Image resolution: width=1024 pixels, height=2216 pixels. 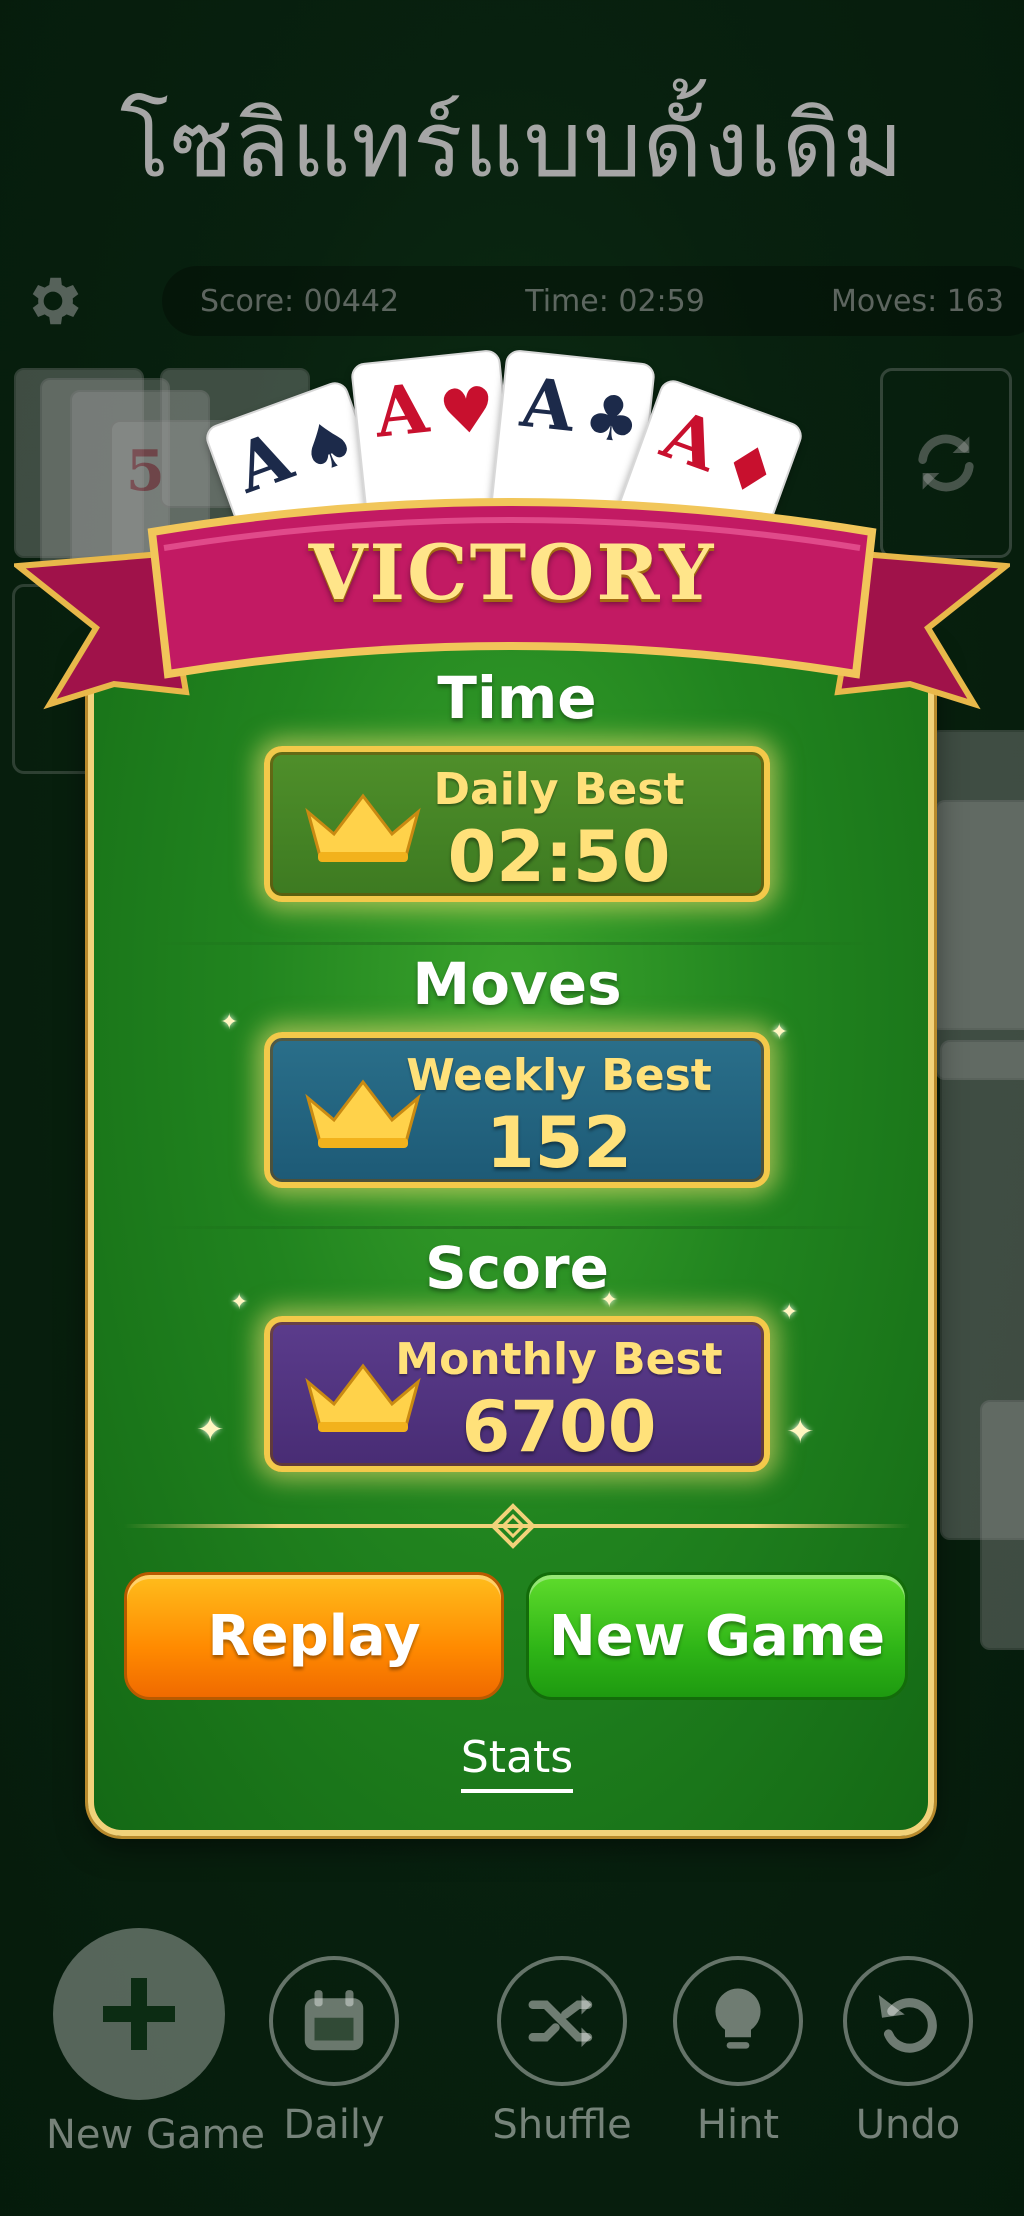 What do you see at coordinates (908, 2125) in the screenshot?
I see `toolbar-label: Undo` at bounding box center [908, 2125].